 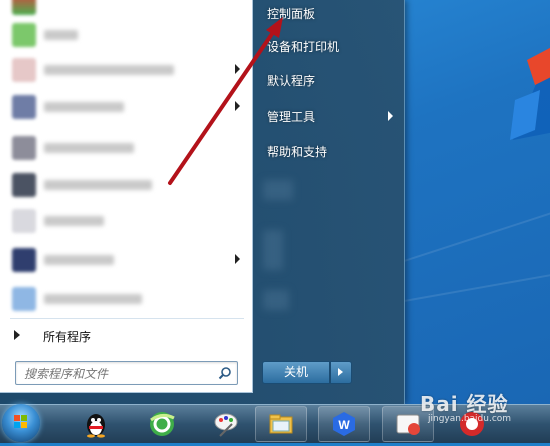 What do you see at coordinates (291, 14) in the screenshot?
I see `control-panel-label: 控制面板` at bounding box center [291, 14].